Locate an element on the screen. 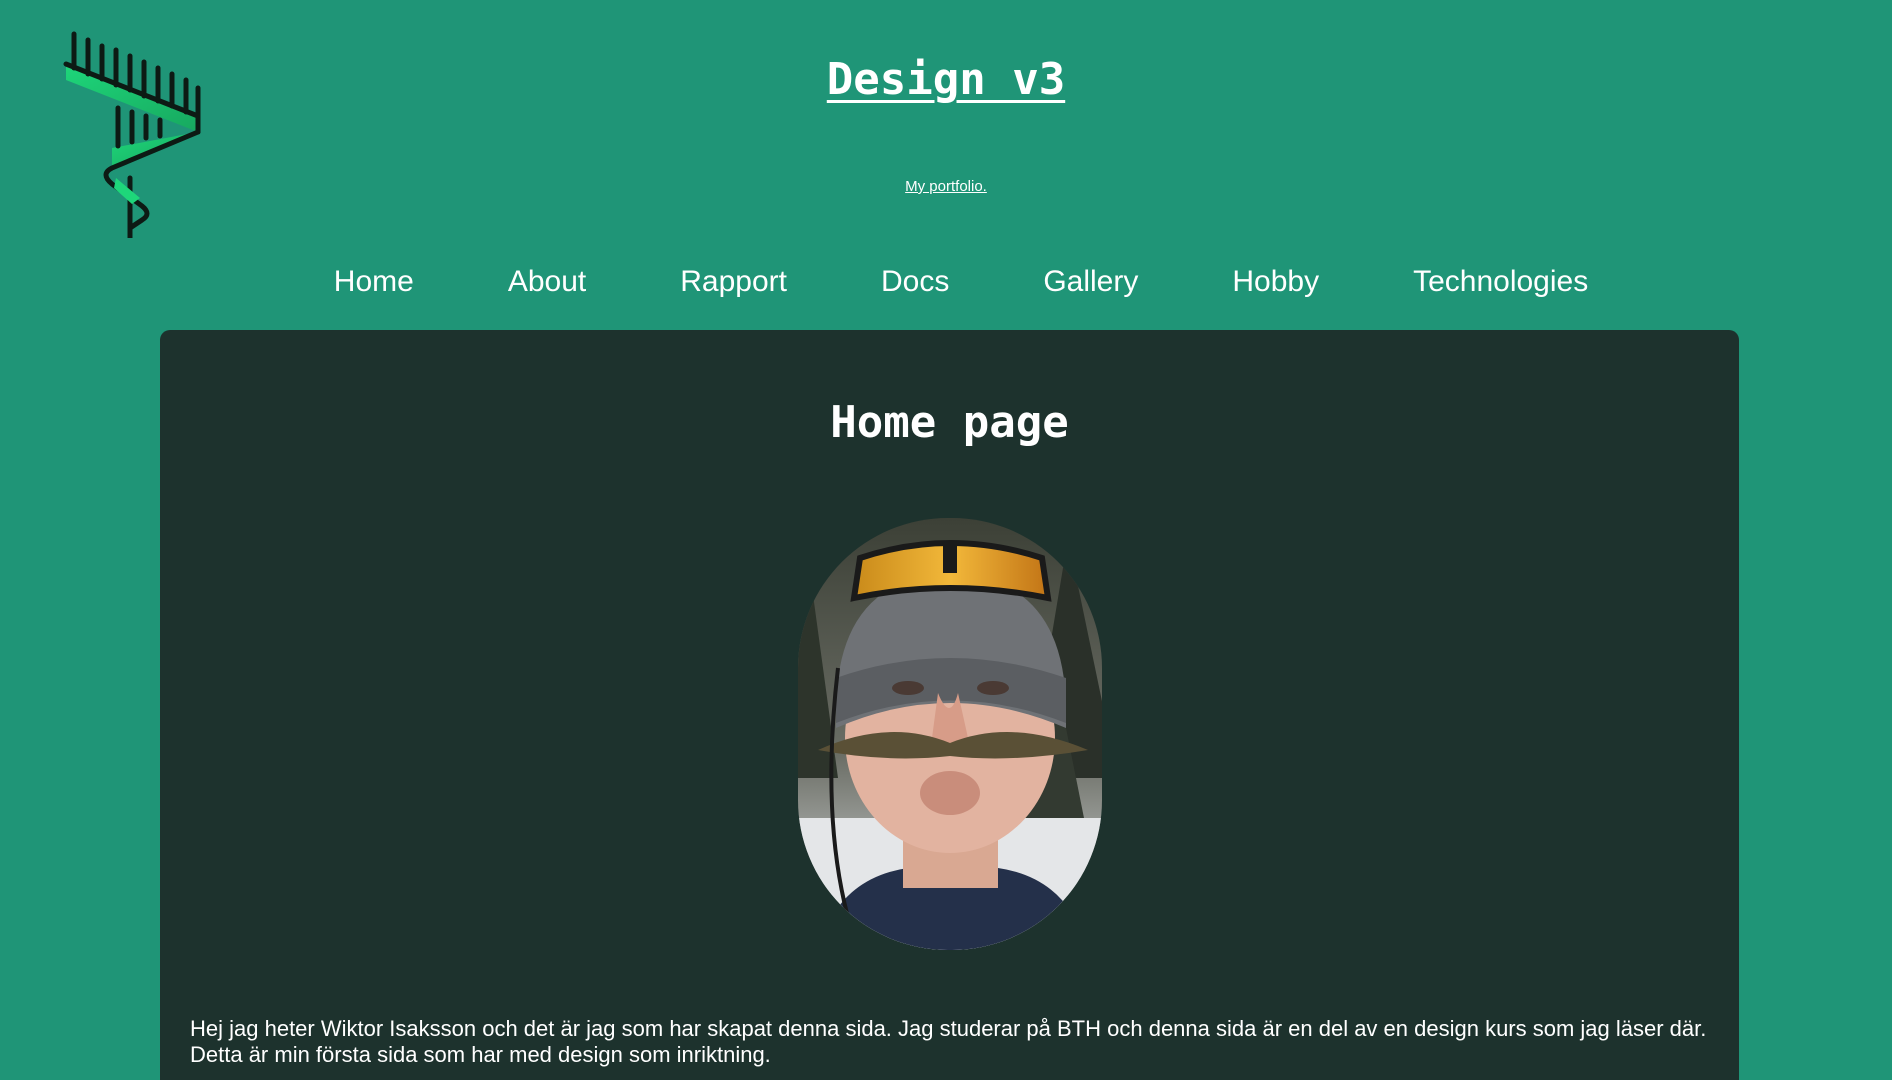 The image size is (1892, 1080). page-heading: Home page is located at coordinates (949, 422).